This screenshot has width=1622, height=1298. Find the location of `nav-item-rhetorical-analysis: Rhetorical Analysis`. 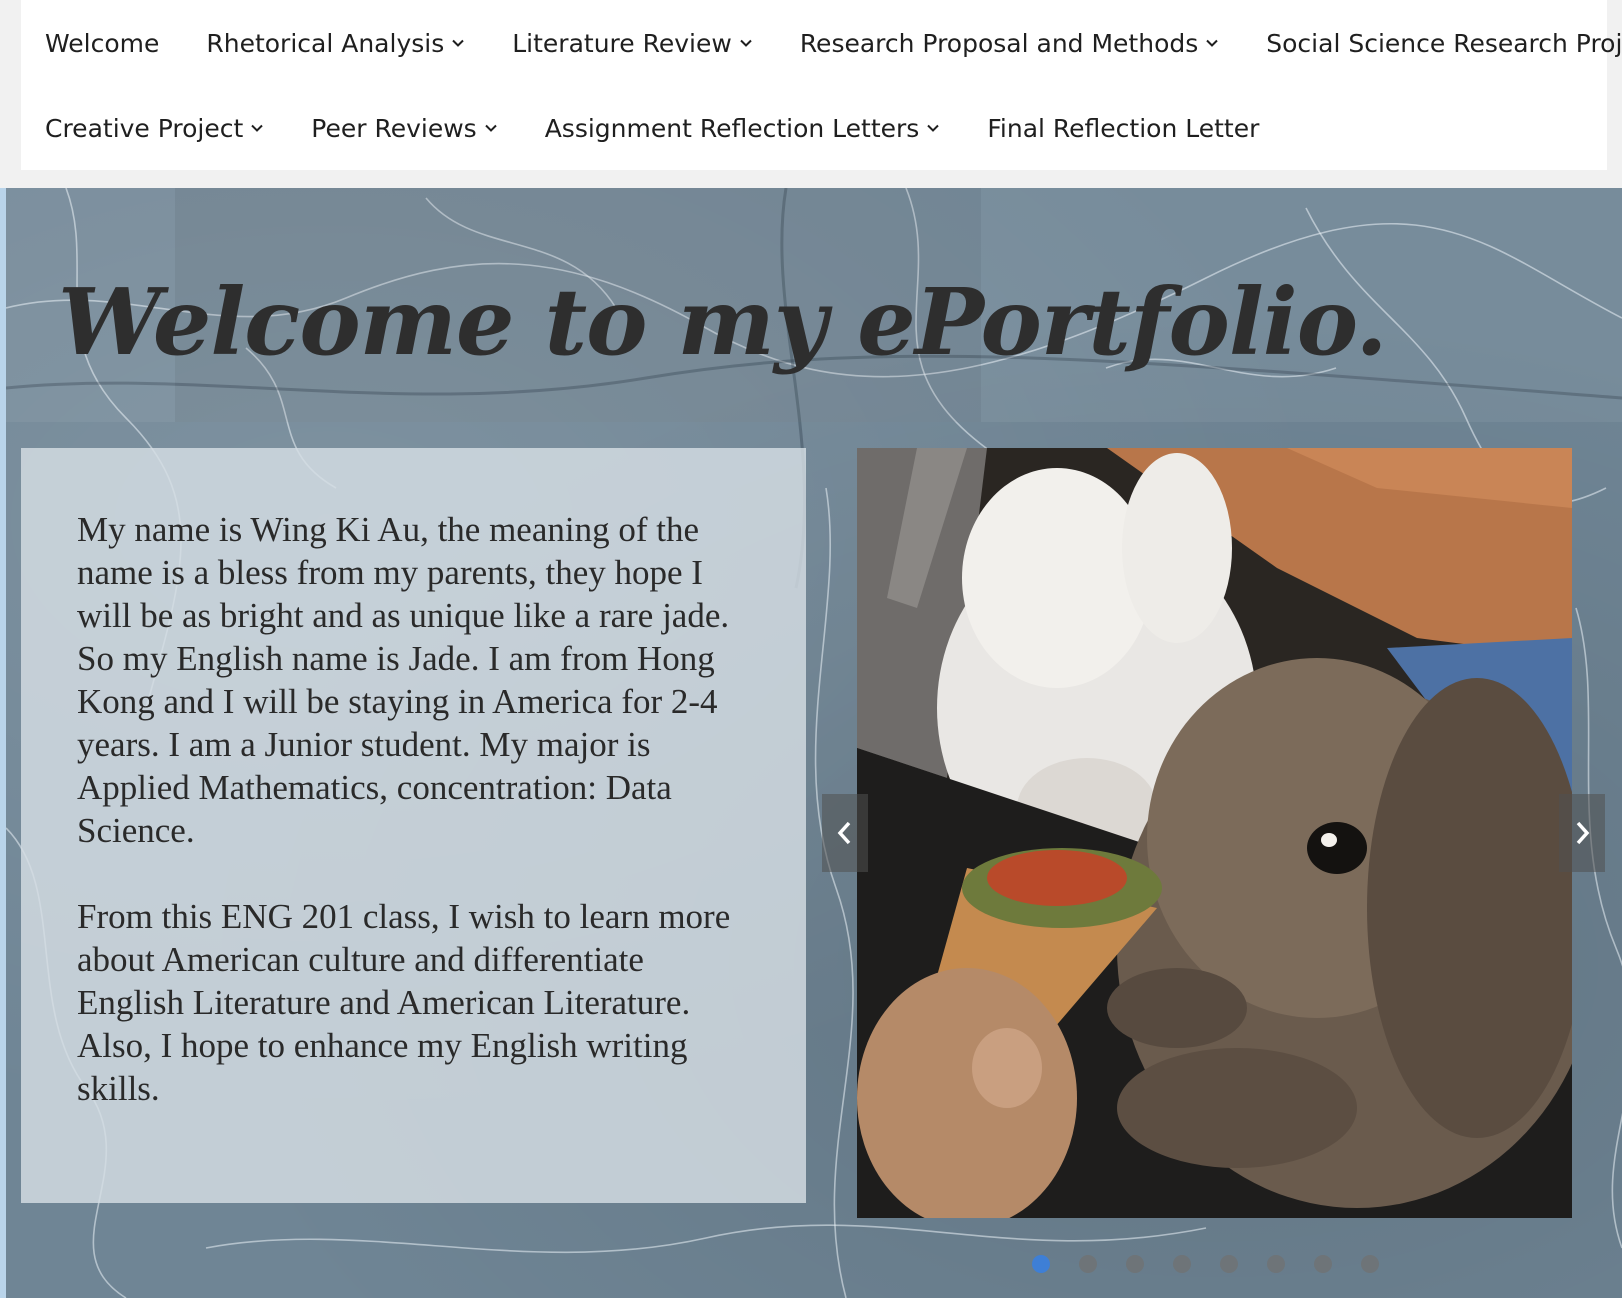

nav-item-rhetorical-analysis: Rhetorical Analysis is located at coordinates (335, 43).